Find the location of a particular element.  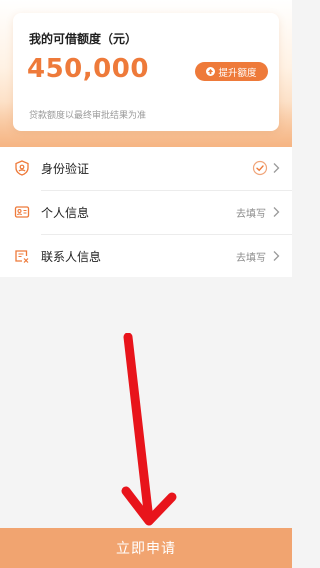

contact-info-label: 联系人信息 is located at coordinates (71, 257).